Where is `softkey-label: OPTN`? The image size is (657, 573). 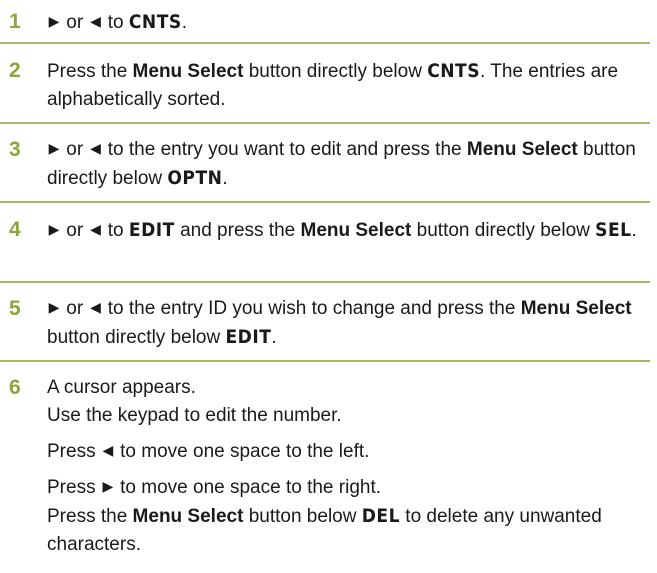 softkey-label: OPTN is located at coordinates (195, 178).